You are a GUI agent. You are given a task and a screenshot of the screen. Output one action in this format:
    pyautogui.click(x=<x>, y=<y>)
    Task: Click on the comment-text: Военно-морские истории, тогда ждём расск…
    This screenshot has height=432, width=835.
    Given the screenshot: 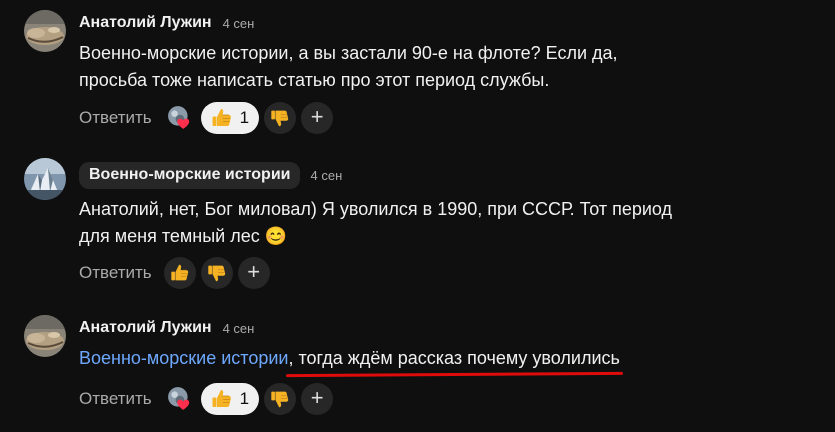 What is the action you would take?
    pyautogui.click(x=379, y=361)
    